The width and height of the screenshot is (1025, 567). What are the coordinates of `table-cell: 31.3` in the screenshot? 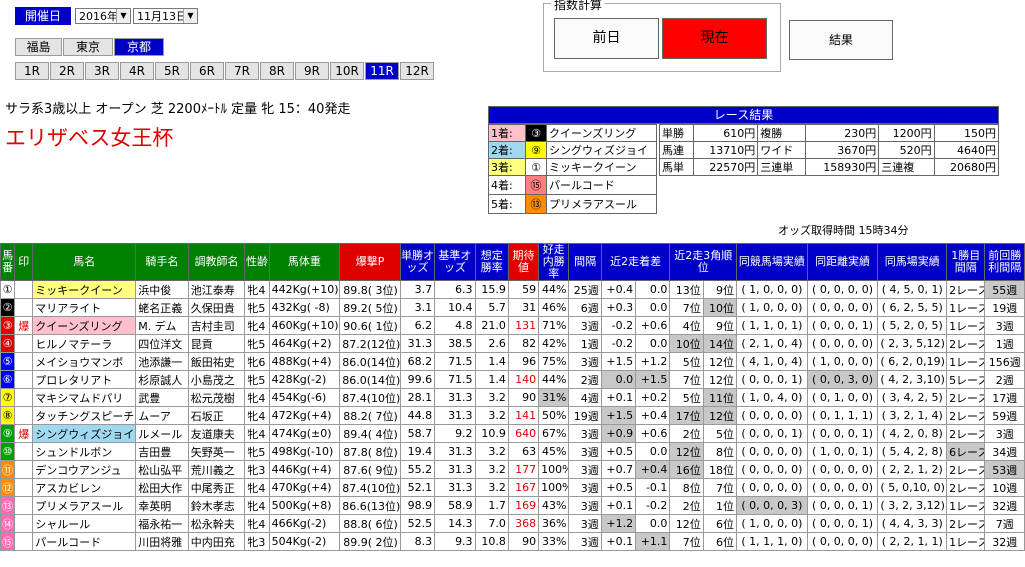 It's located at (455, 397).